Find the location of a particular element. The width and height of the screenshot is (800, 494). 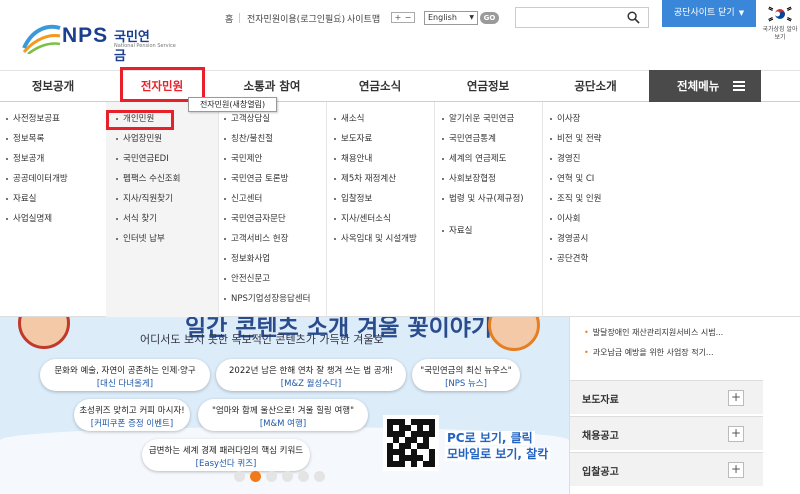

menu-item: 이사회 is located at coordinates (565, 219).